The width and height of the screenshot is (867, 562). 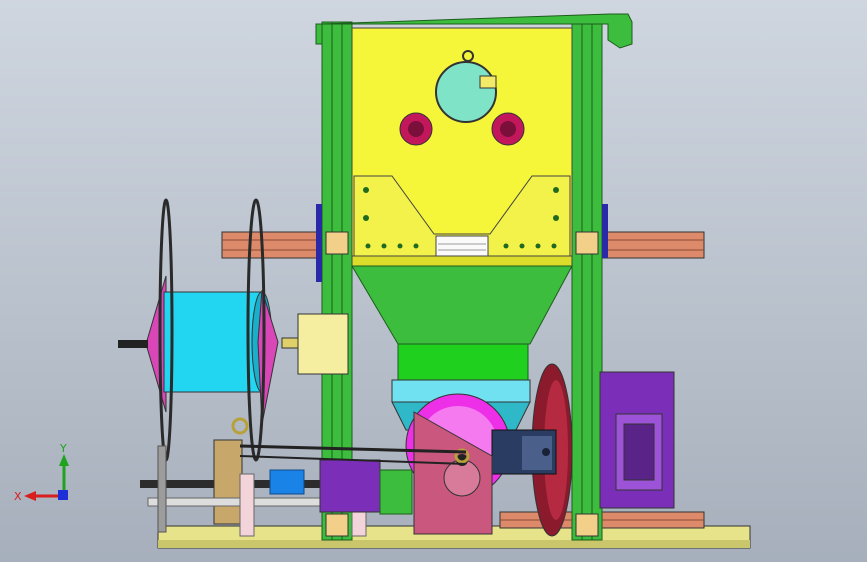 What do you see at coordinates (156, 344) in the screenshot?
I see `spool-flange-left` at bounding box center [156, 344].